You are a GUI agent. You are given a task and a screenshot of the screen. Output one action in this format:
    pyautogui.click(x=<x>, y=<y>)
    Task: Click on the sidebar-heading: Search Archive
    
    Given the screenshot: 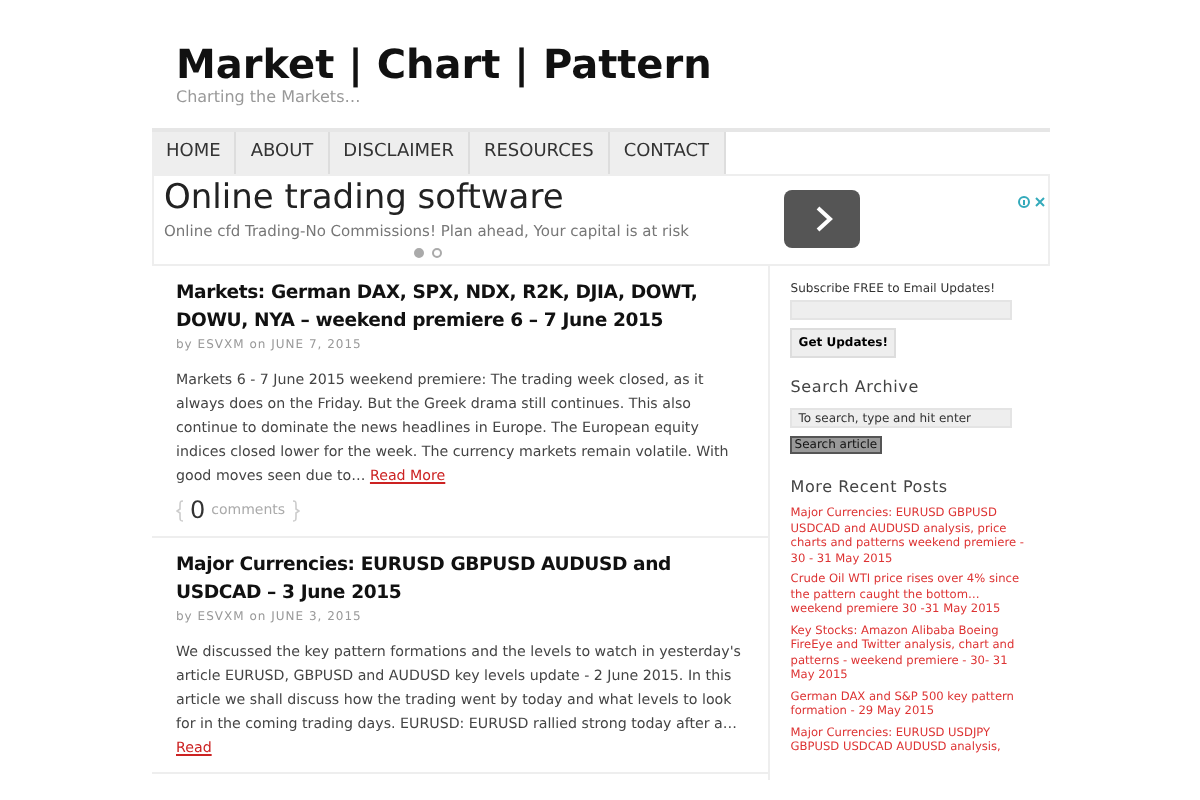 What is the action you would take?
    pyautogui.click(x=855, y=387)
    